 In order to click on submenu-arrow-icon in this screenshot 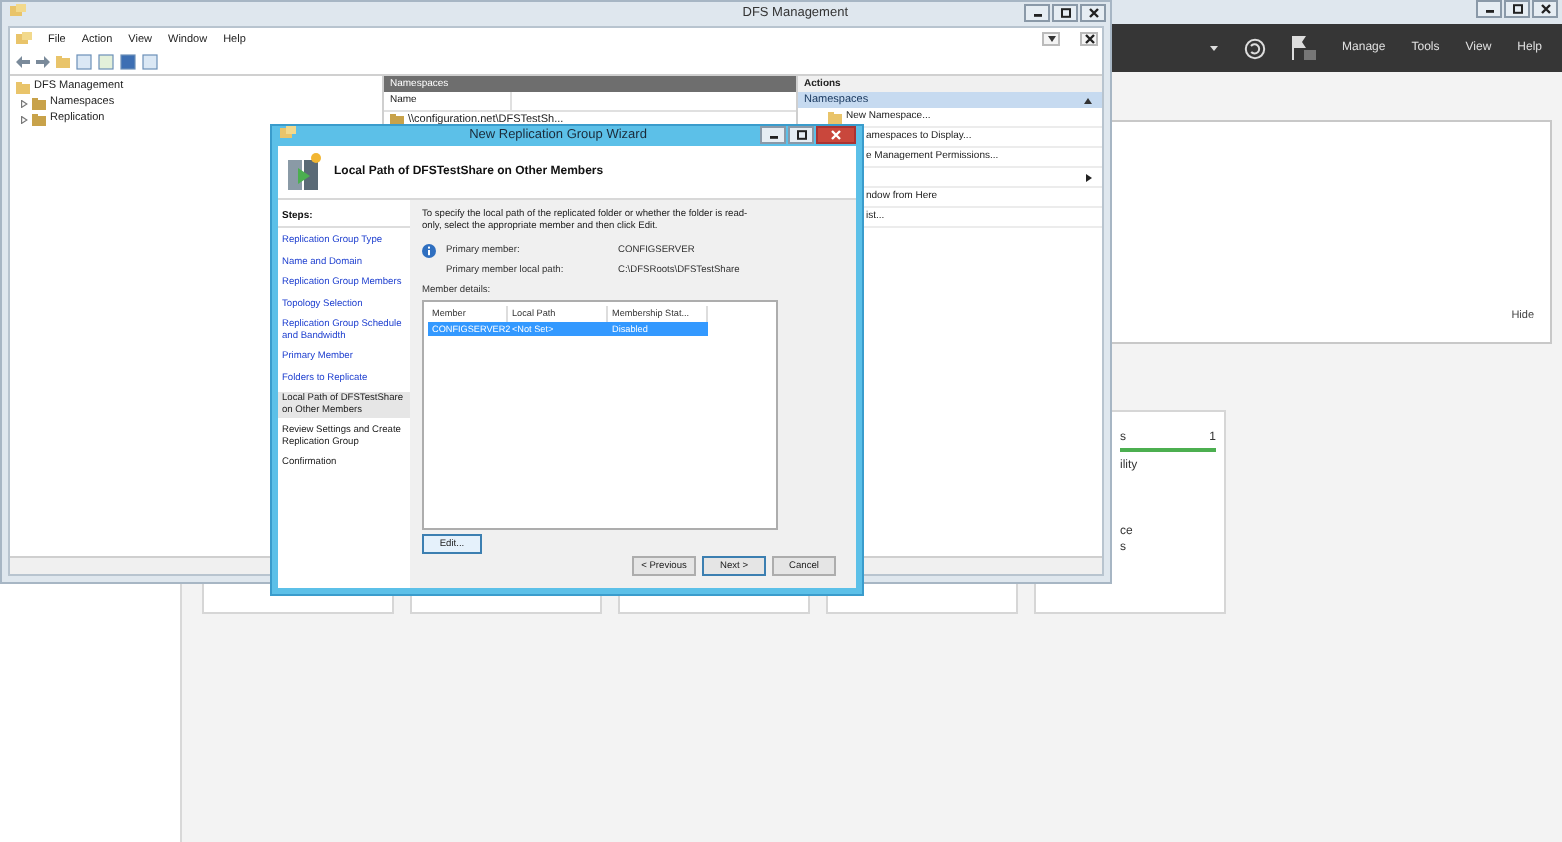, I will do `click(1089, 177)`.